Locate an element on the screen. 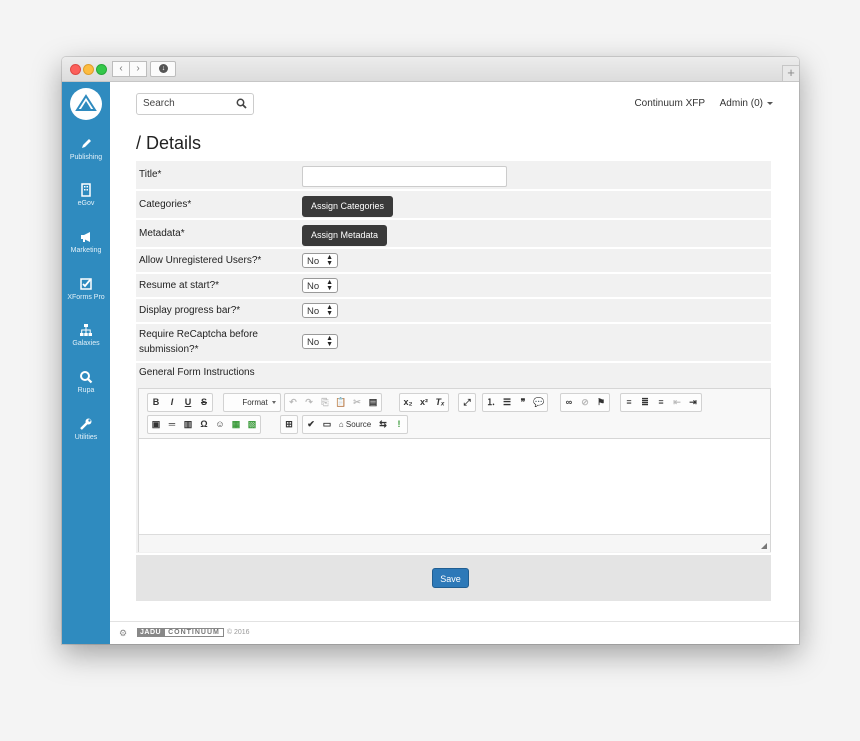 The width and height of the screenshot is (860, 741). source-label: Source is located at coordinates (358, 424).